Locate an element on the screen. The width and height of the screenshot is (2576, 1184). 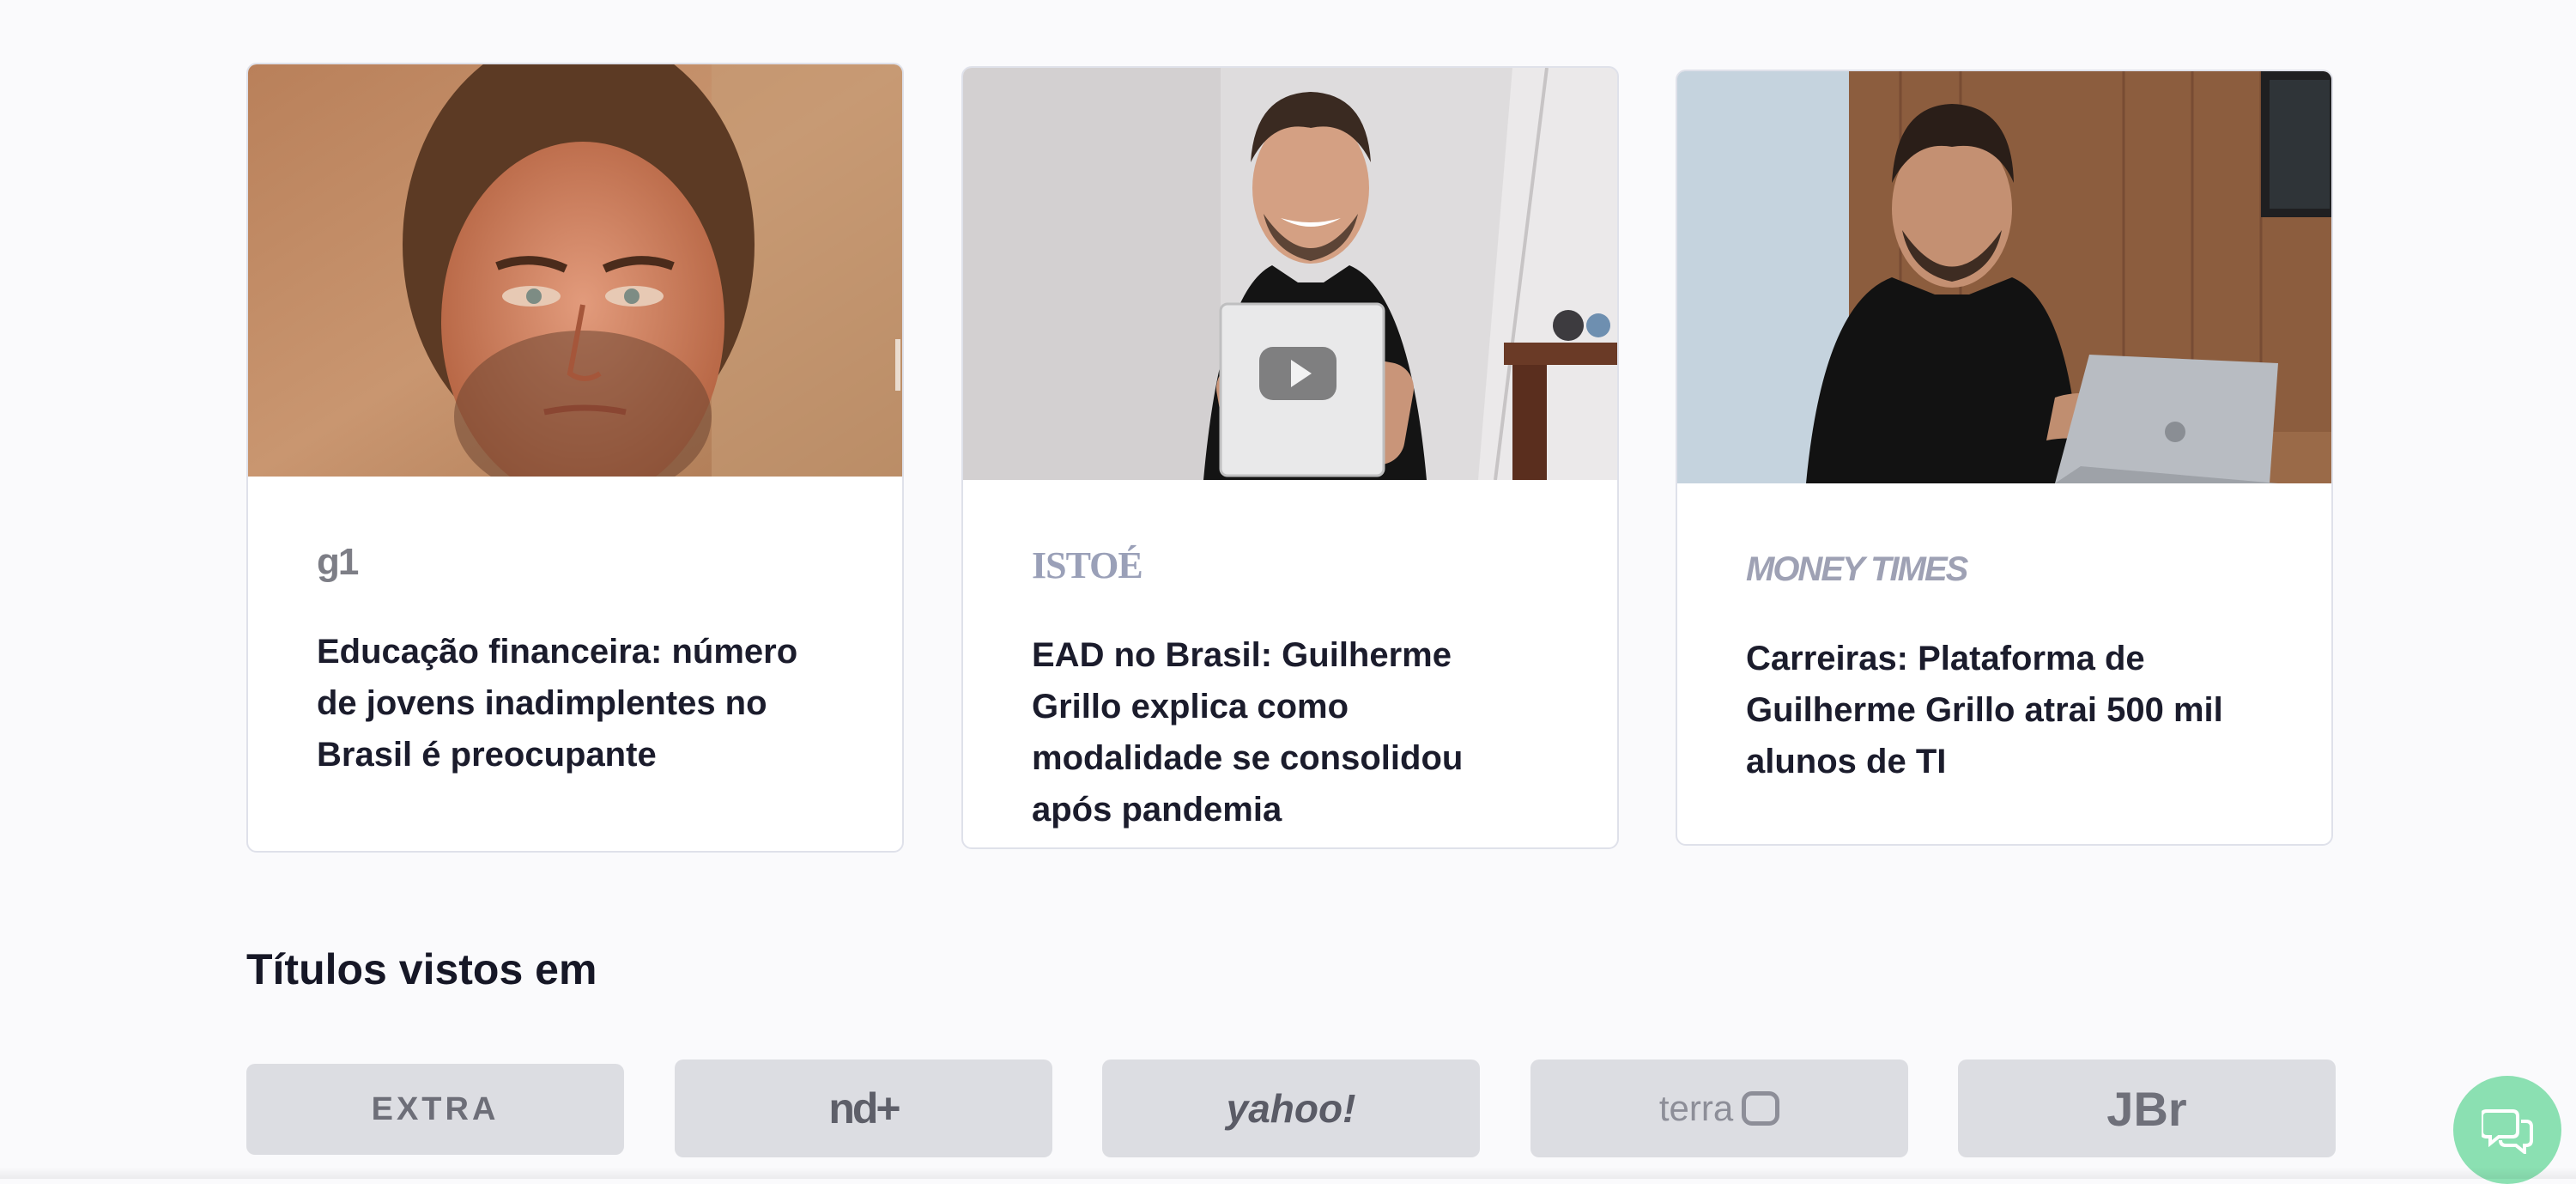
source-logo-istoe: ISTOÉ is located at coordinates (1087, 565).